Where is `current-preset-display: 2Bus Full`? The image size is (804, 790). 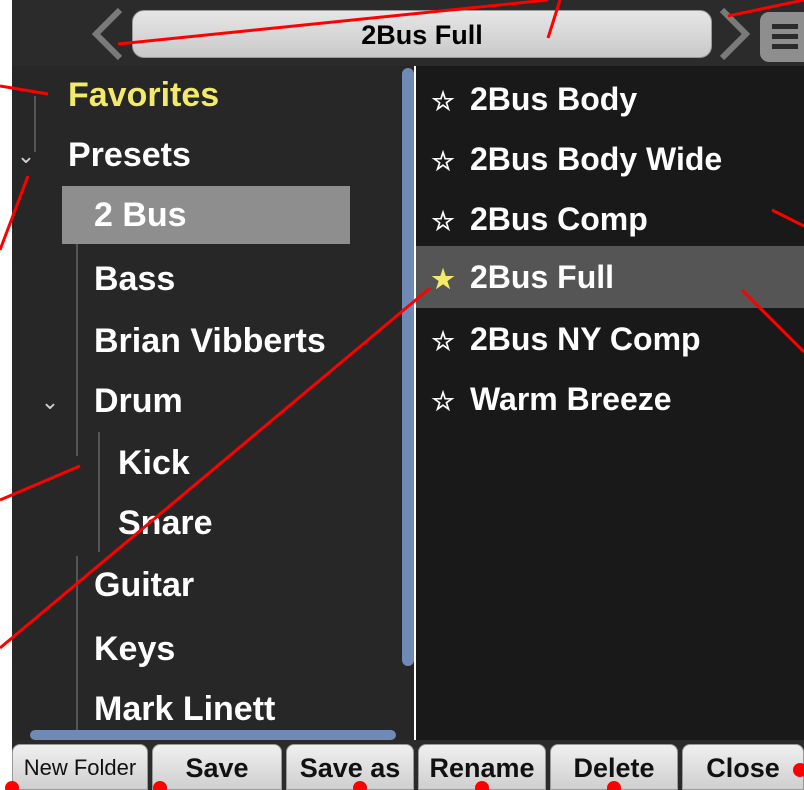
current-preset-display: 2Bus Full is located at coordinates (422, 34).